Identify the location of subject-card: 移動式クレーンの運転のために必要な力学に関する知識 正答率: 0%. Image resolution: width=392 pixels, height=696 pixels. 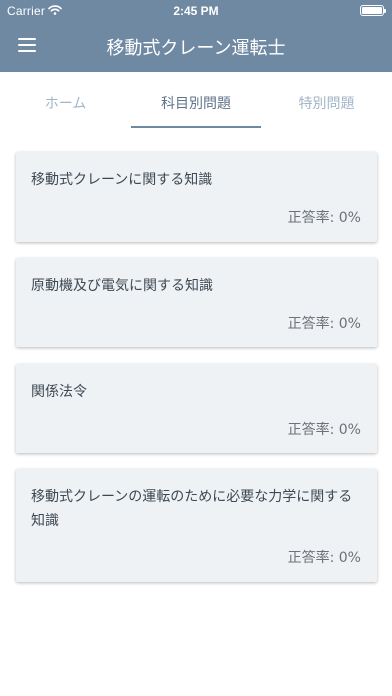
(196, 525).